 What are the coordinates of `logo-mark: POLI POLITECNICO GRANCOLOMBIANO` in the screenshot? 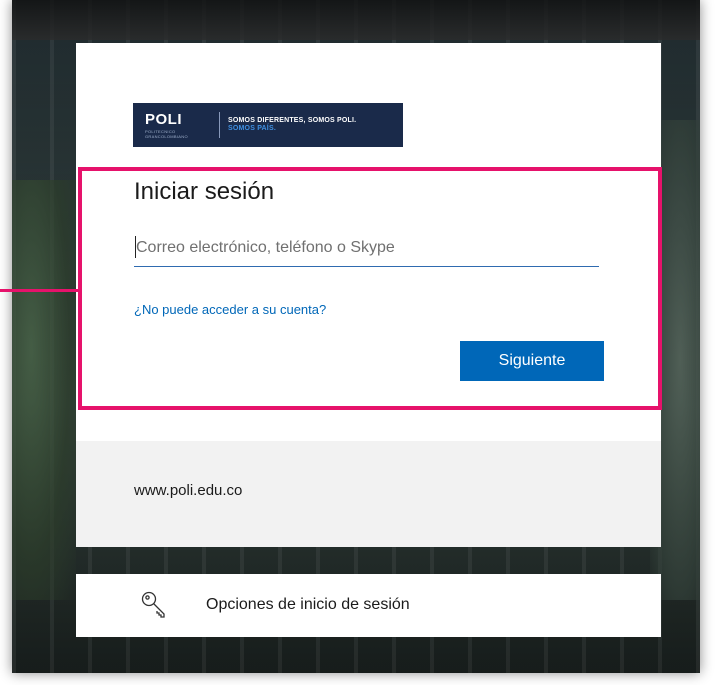 It's located at (174, 125).